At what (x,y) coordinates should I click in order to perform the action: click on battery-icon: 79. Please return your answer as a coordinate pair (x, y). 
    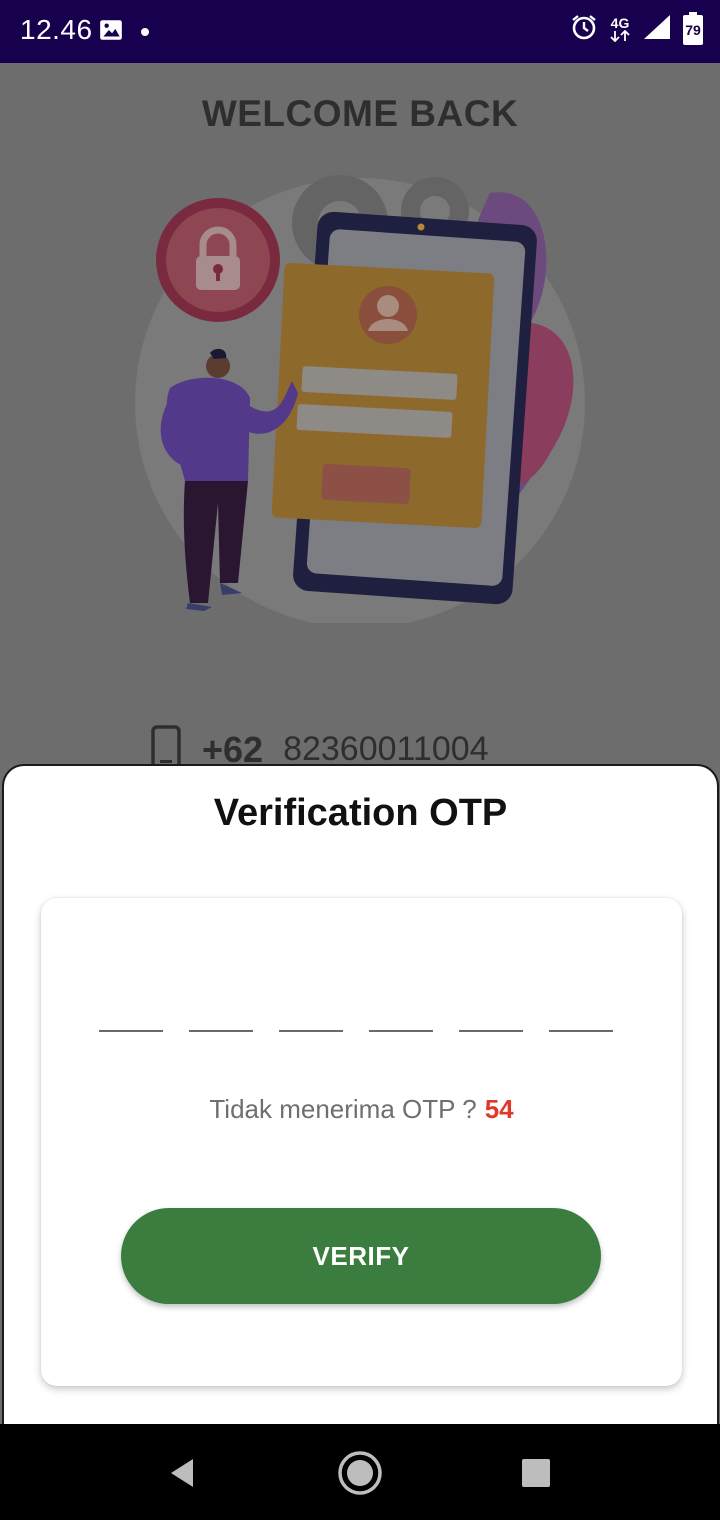
    Looking at the image, I should click on (693, 29).